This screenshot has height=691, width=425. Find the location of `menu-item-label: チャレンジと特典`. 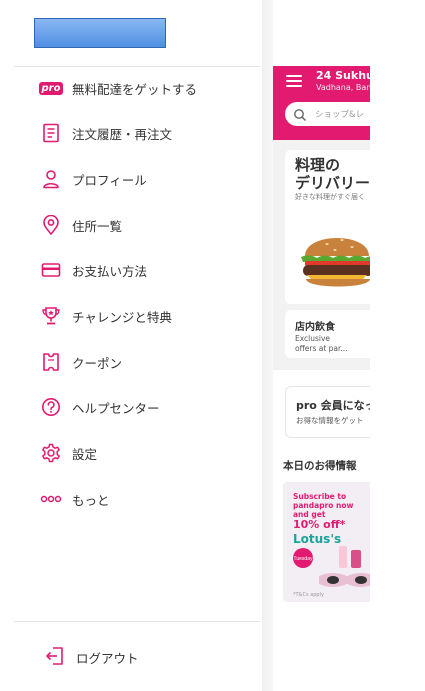

menu-item-label: チャレンジと特典 is located at coordinates (122, 317).